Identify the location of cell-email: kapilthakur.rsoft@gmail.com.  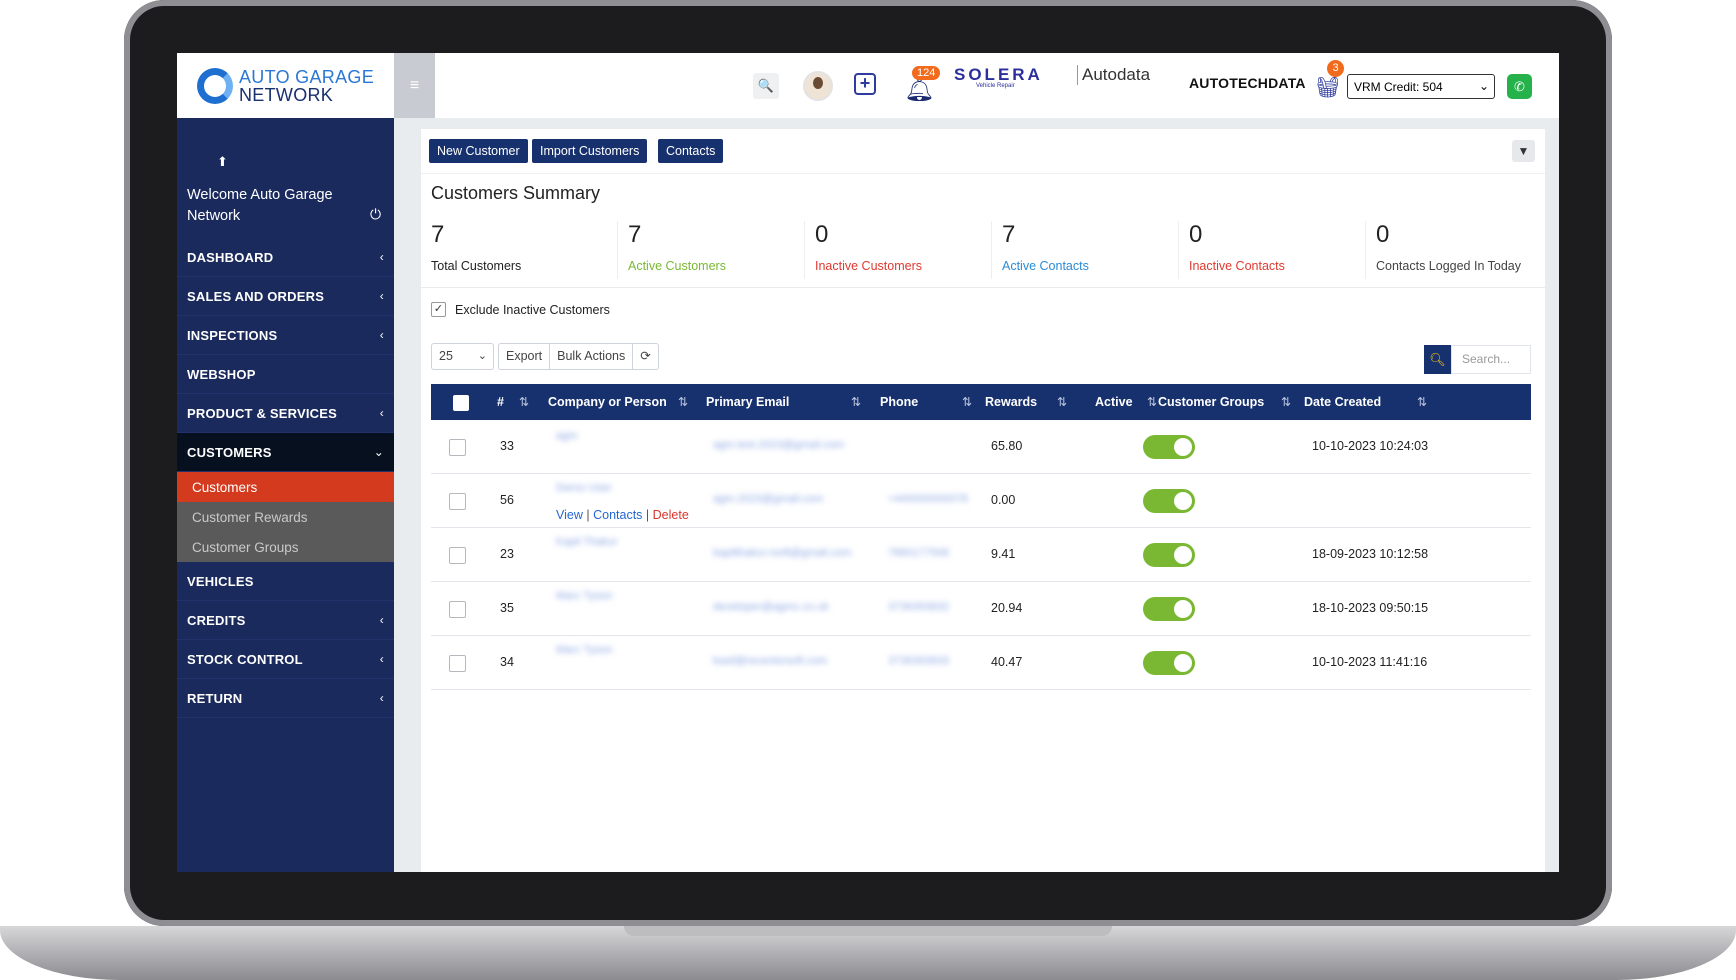
(782, 553).